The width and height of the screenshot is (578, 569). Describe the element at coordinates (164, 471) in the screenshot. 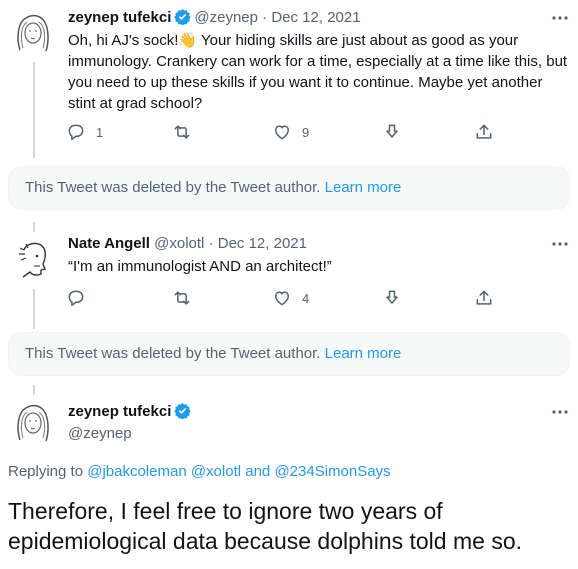

I see `mention-link: @jbakcoleman @xolotl` at that location.